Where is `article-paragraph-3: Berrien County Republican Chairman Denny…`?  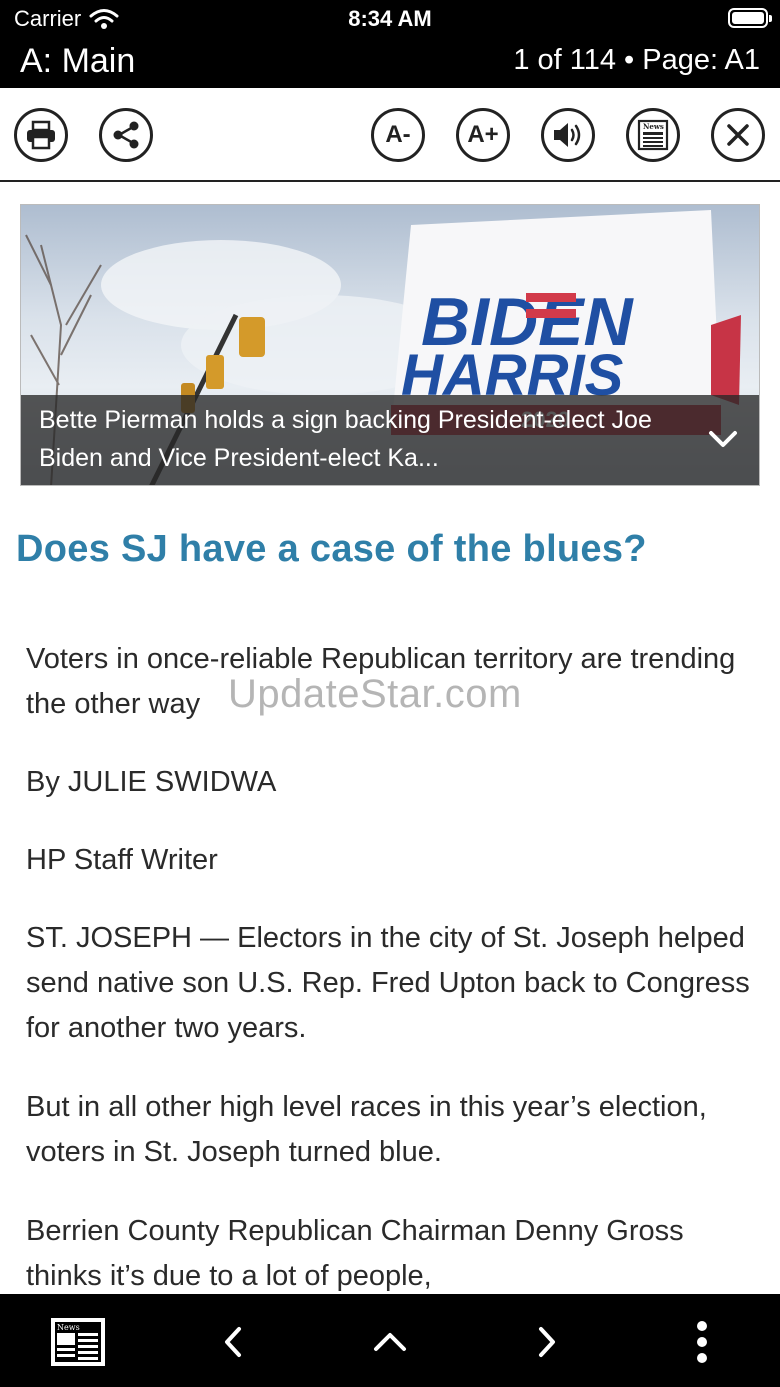
article-paragraph-3: Berrien County Republican Chairman Denny… is located at coordinates (355, 1253).